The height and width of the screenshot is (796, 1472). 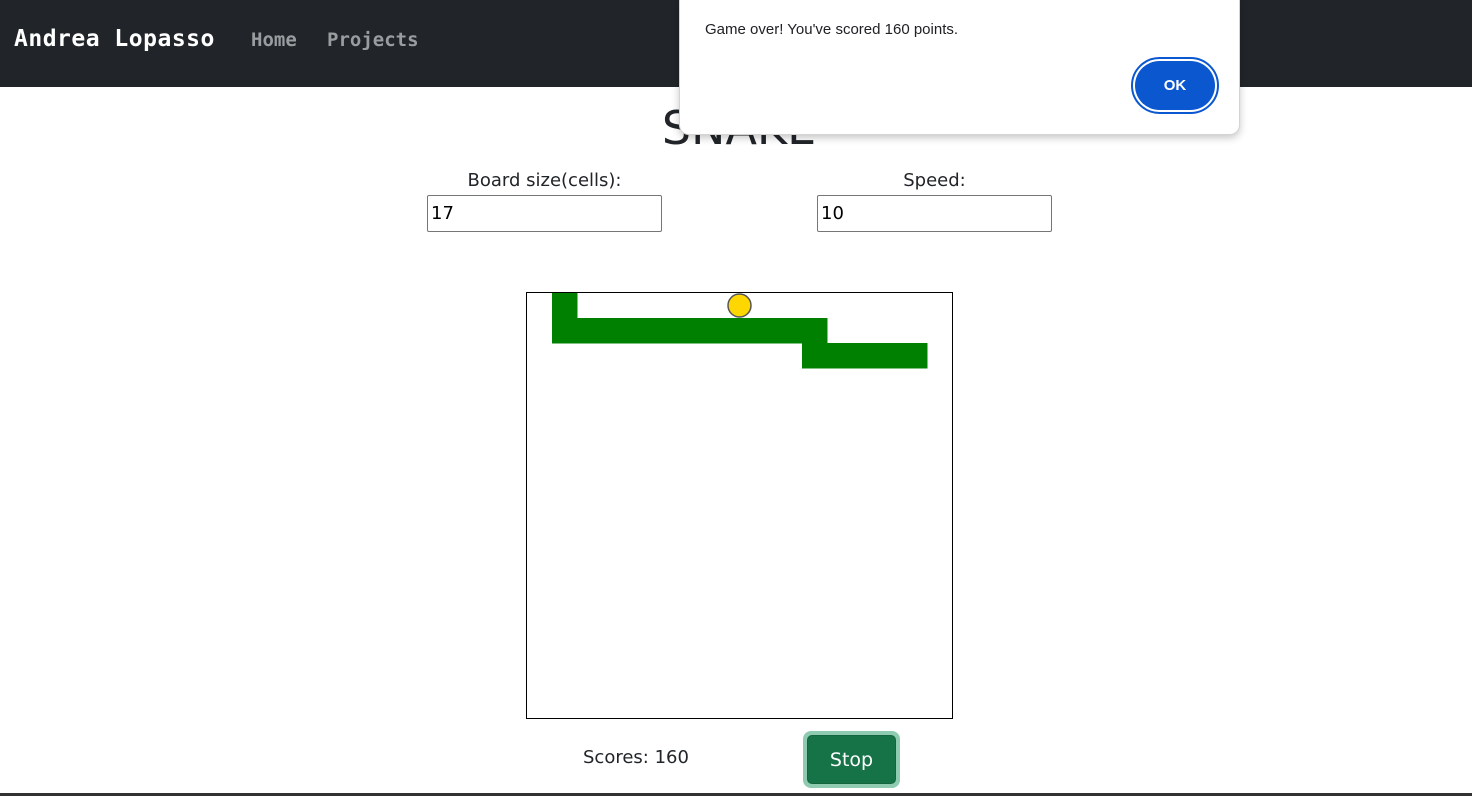 I want to click on scores-label: Scores:, so click(x=616, y=757).